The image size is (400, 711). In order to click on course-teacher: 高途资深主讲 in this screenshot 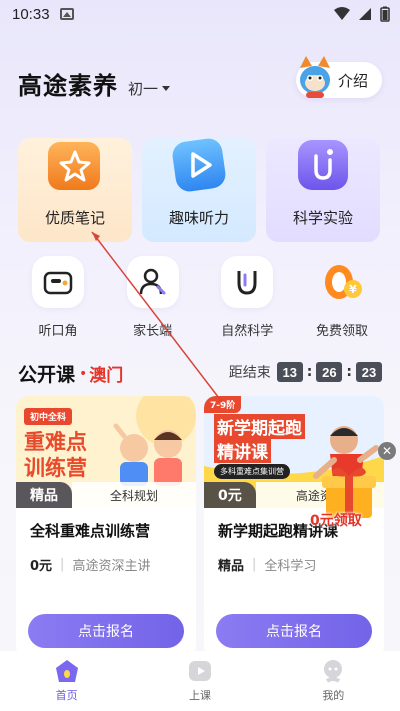, I will do `click(111, 566)`.